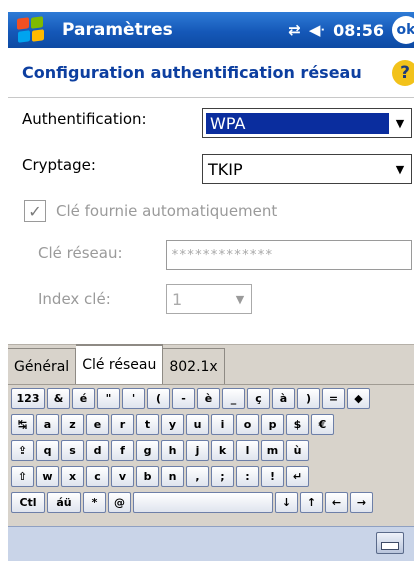  Describe the element at coordinates (208, 398) in the screenshot. I see `keyboard-key: è` at that location.